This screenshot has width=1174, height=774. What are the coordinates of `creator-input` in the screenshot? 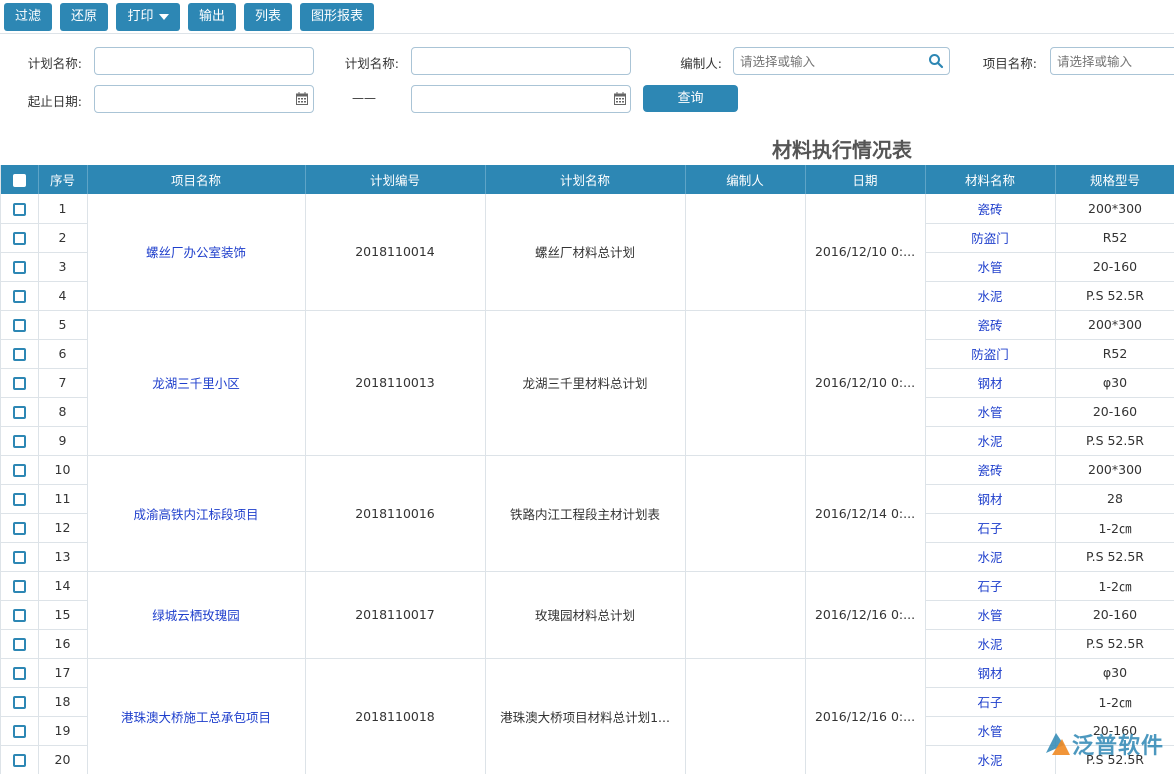 It's located at (841, 61).